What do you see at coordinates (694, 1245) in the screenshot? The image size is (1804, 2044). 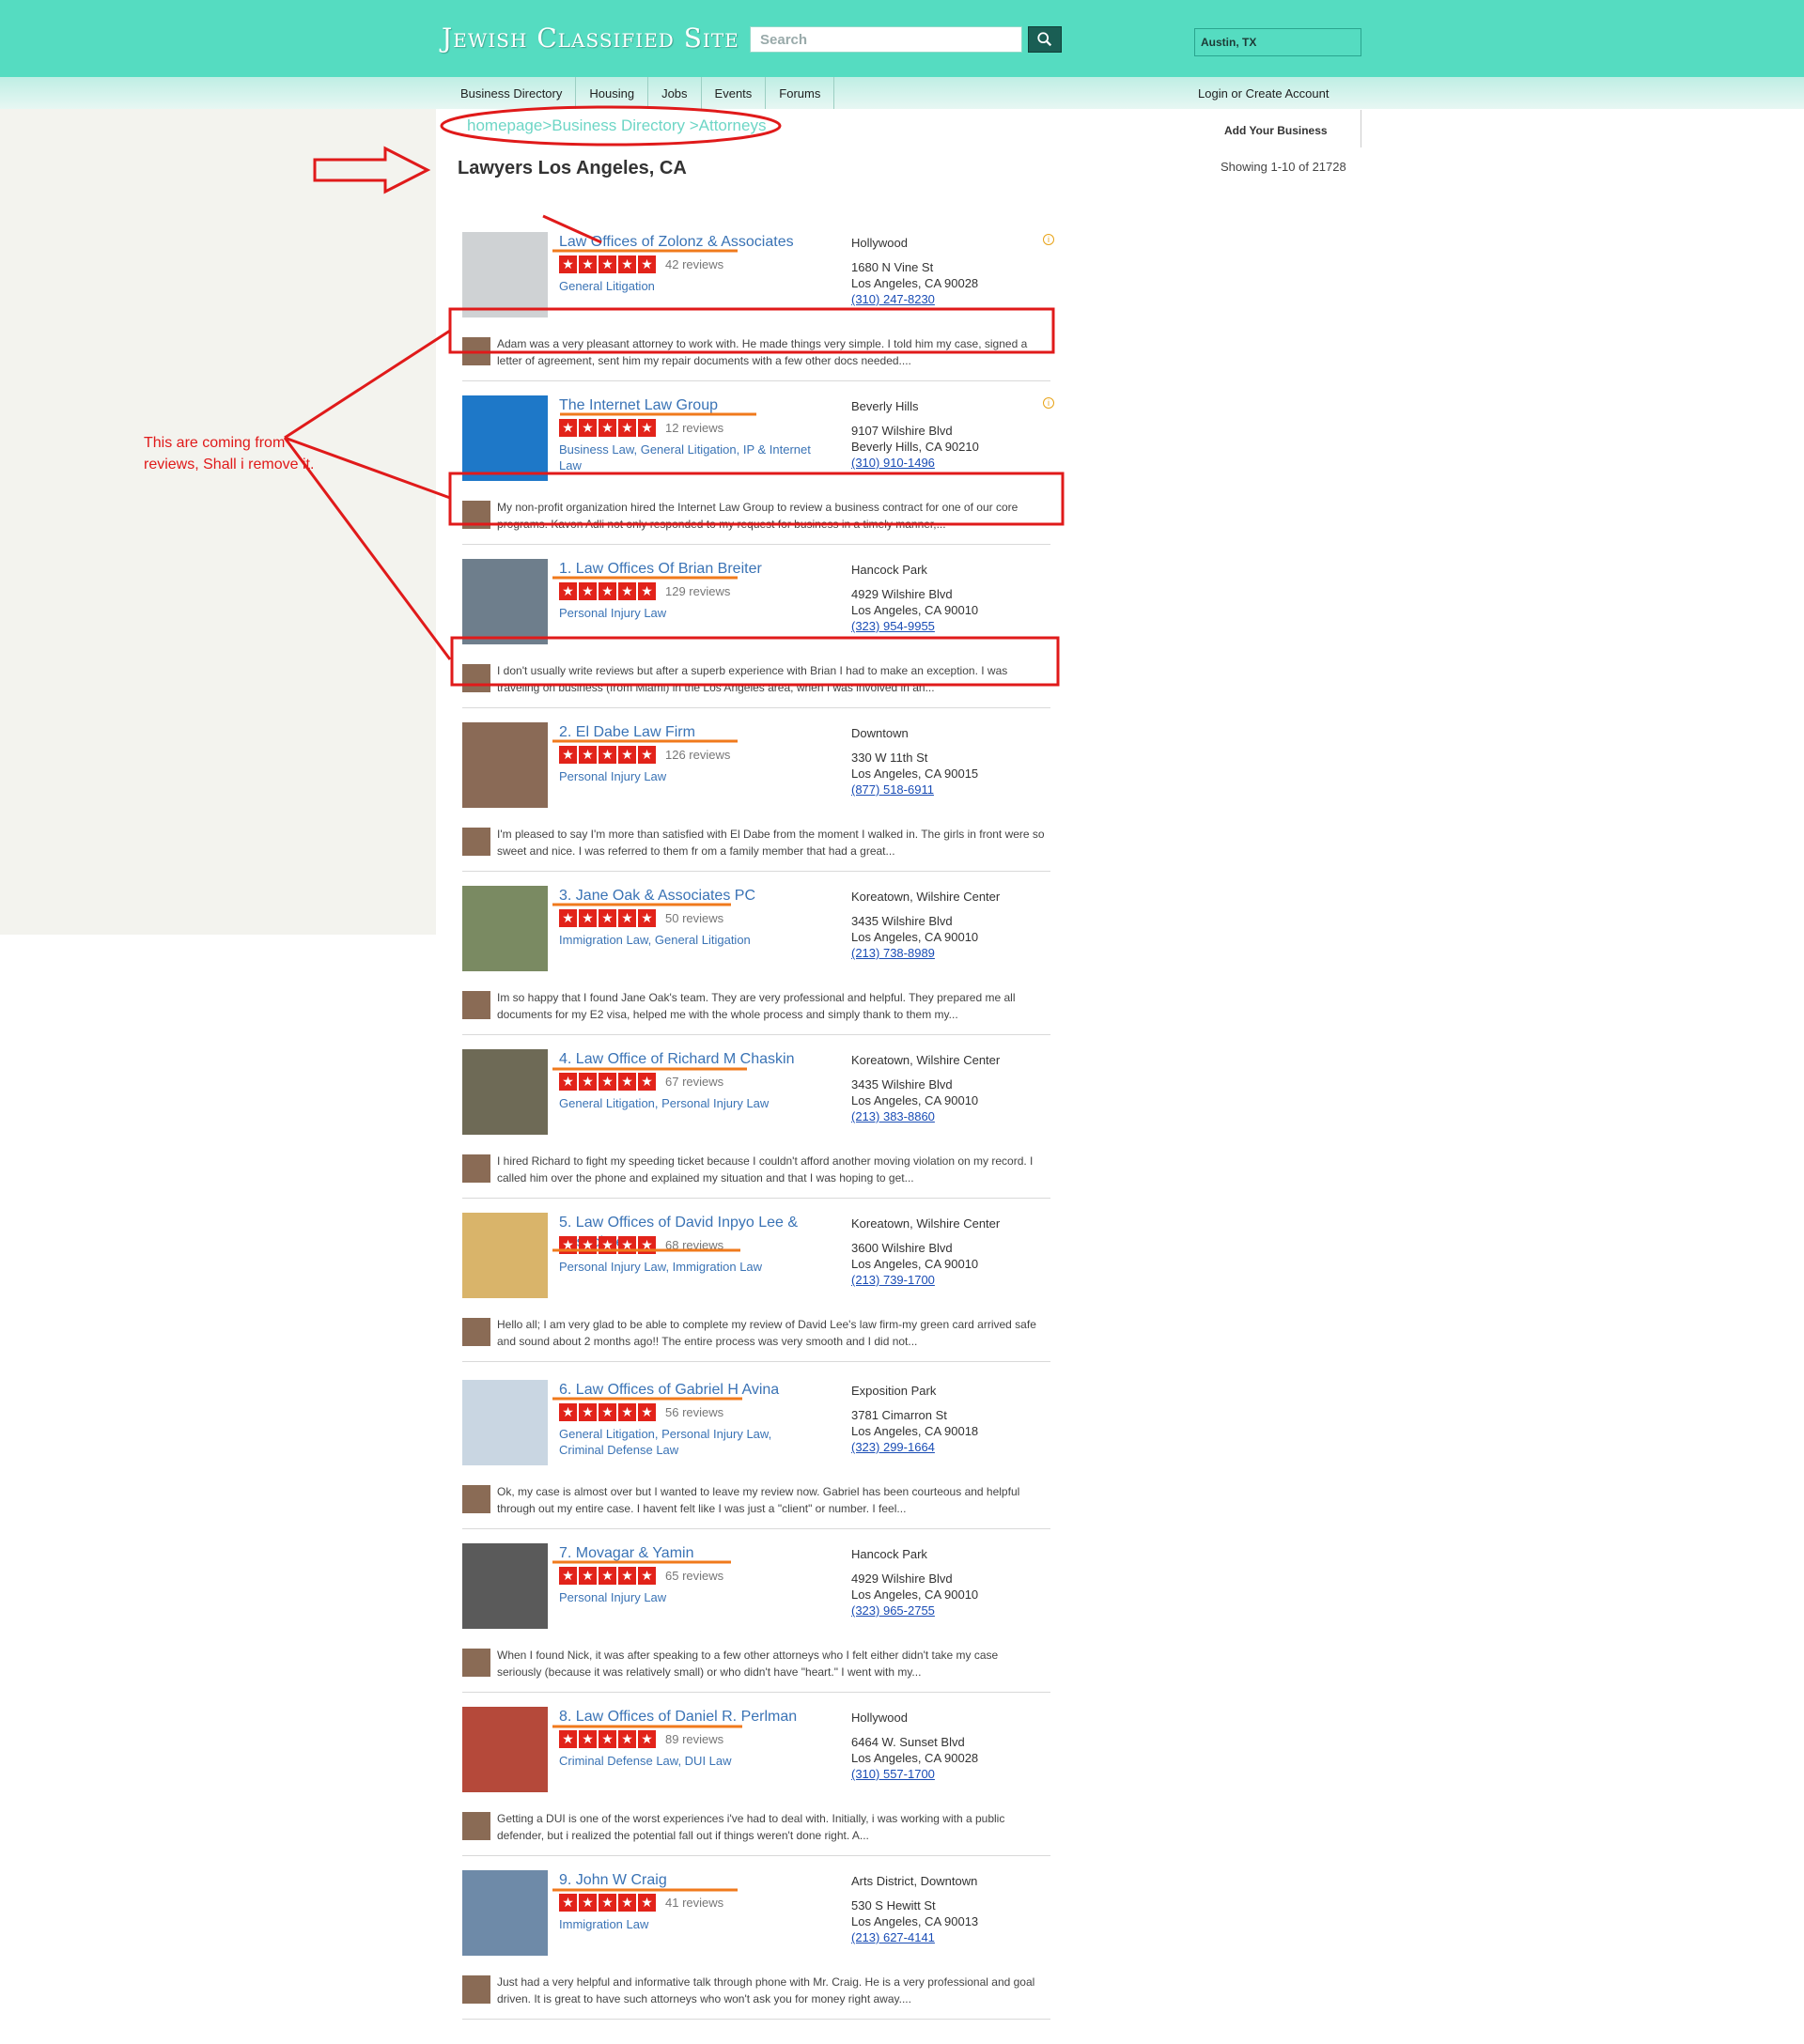 I see `review-count: 68 reviews` at bounding box center [694, 1245].